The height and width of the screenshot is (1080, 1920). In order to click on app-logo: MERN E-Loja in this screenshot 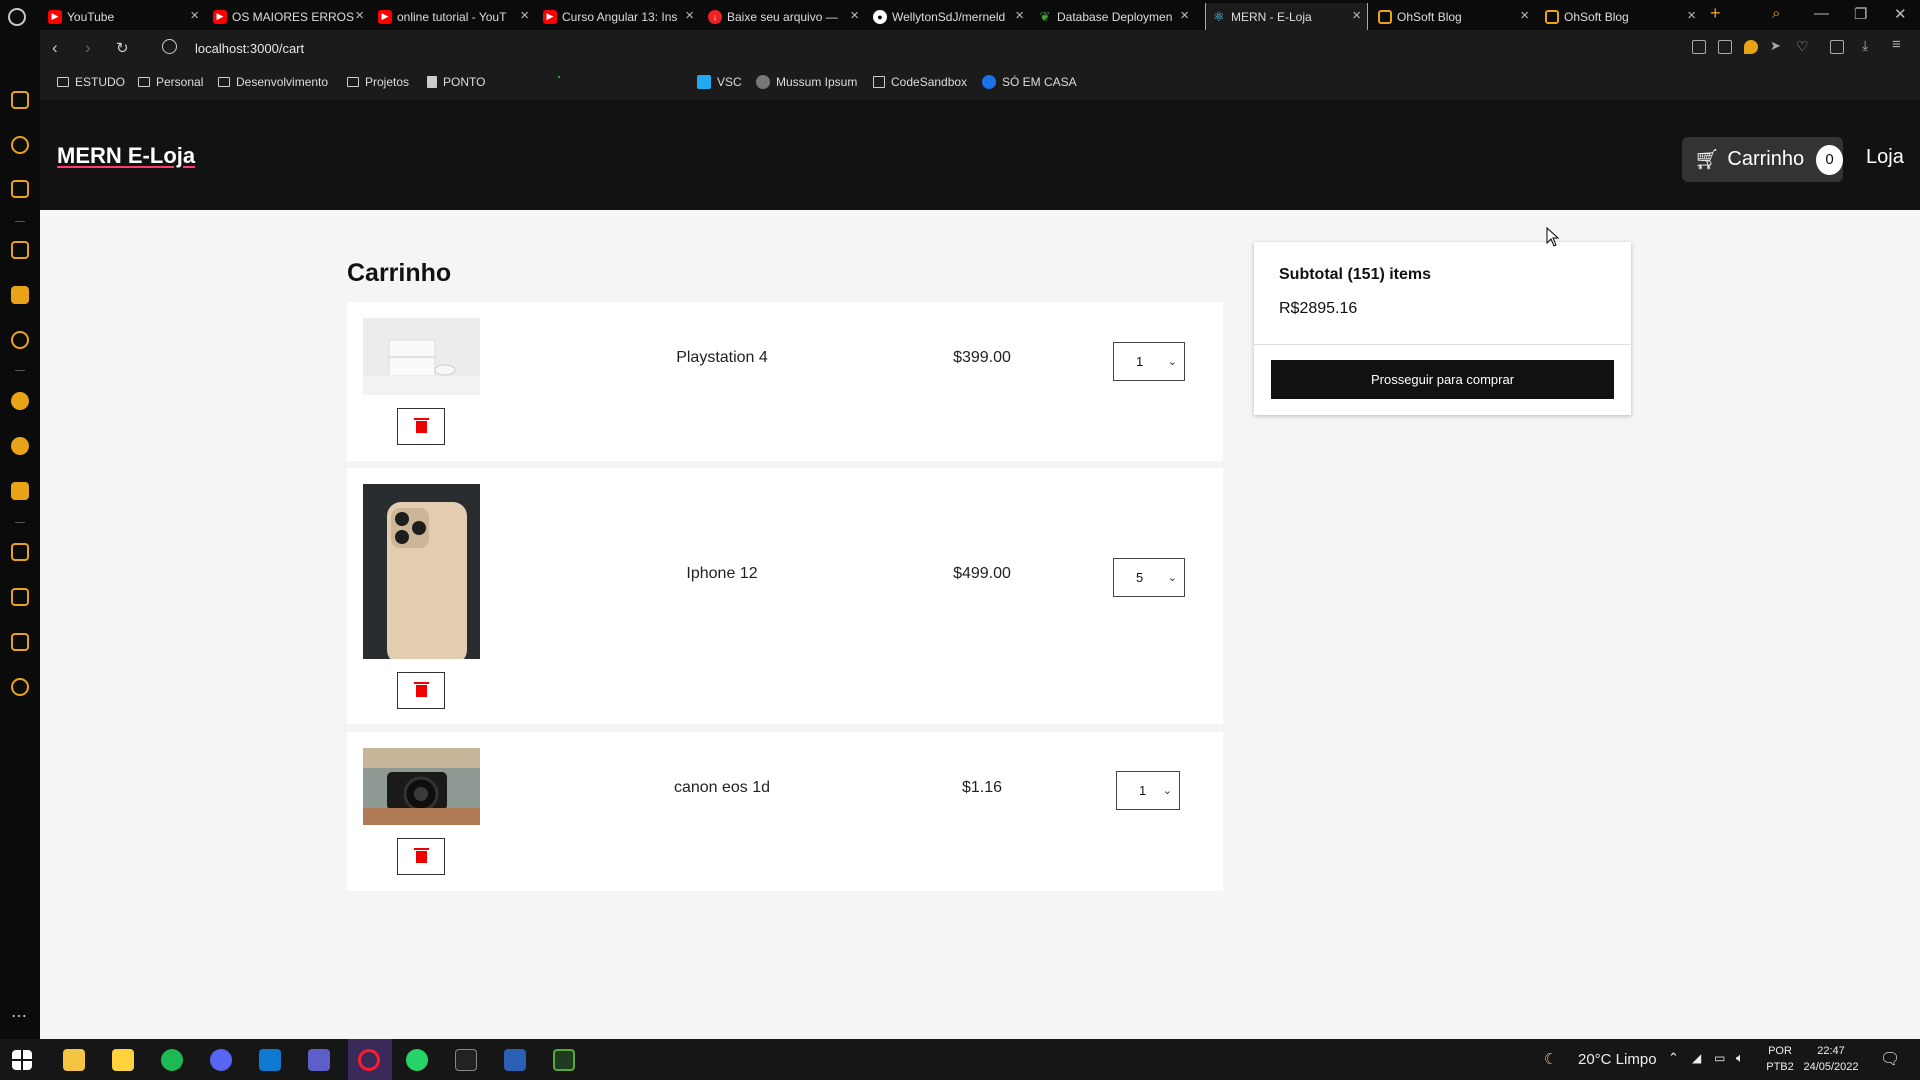, I will do `click(126, 156)`.